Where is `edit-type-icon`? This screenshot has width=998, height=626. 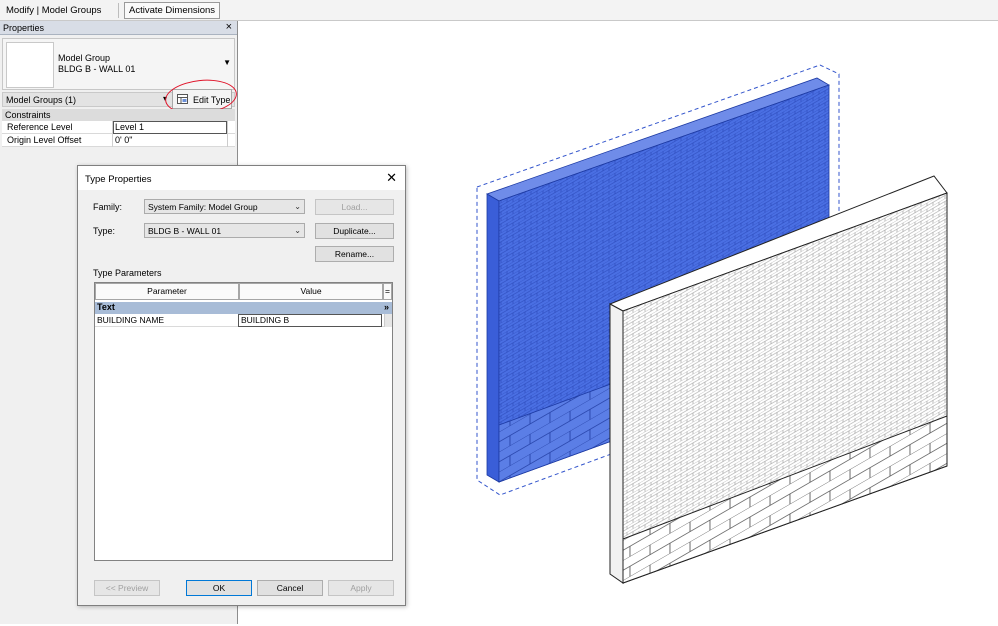 edit-type-icon is located at coordinates (182, 99).